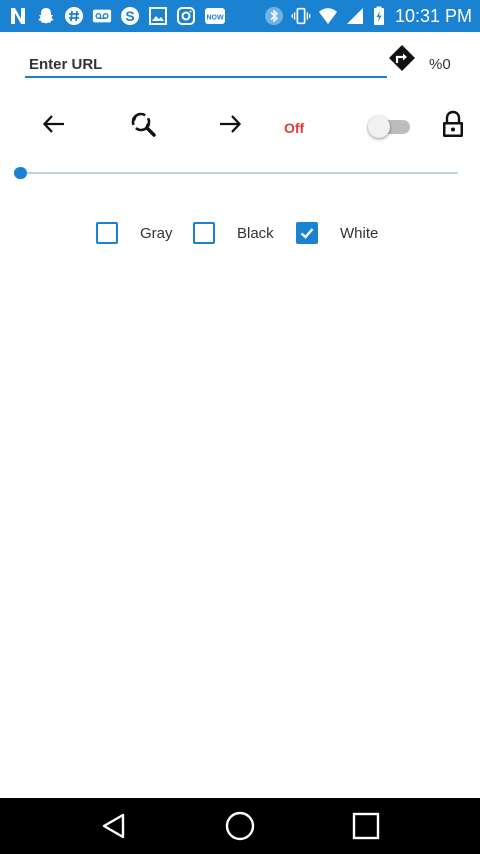 The width and height of the screenshot is (480, 854). What do you see at coordinates (74, 16) in the screenshot?
I see `hashtag-icon` at bounding box center [74, 16].